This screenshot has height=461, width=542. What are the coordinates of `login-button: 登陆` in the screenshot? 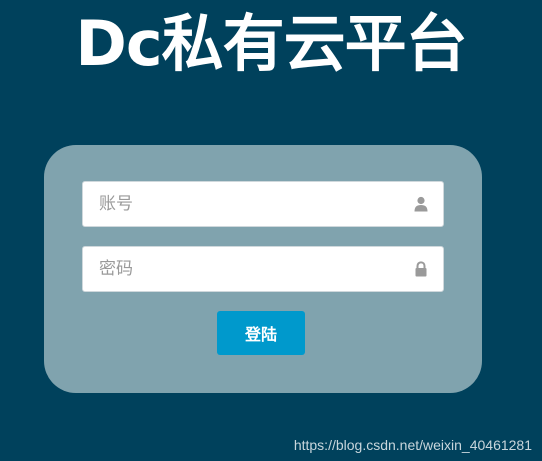 It's located at (261, 333).